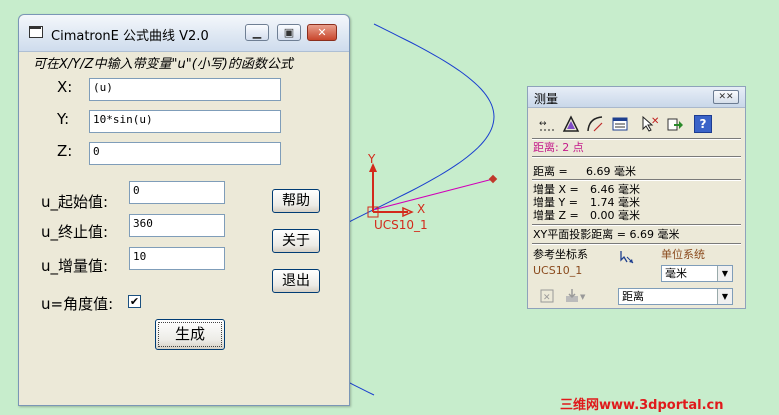 The image size is (779, 415). Describe the element at coordinates (372, 159) in the screenshot. I see `axis-y-label: Y` at that location.